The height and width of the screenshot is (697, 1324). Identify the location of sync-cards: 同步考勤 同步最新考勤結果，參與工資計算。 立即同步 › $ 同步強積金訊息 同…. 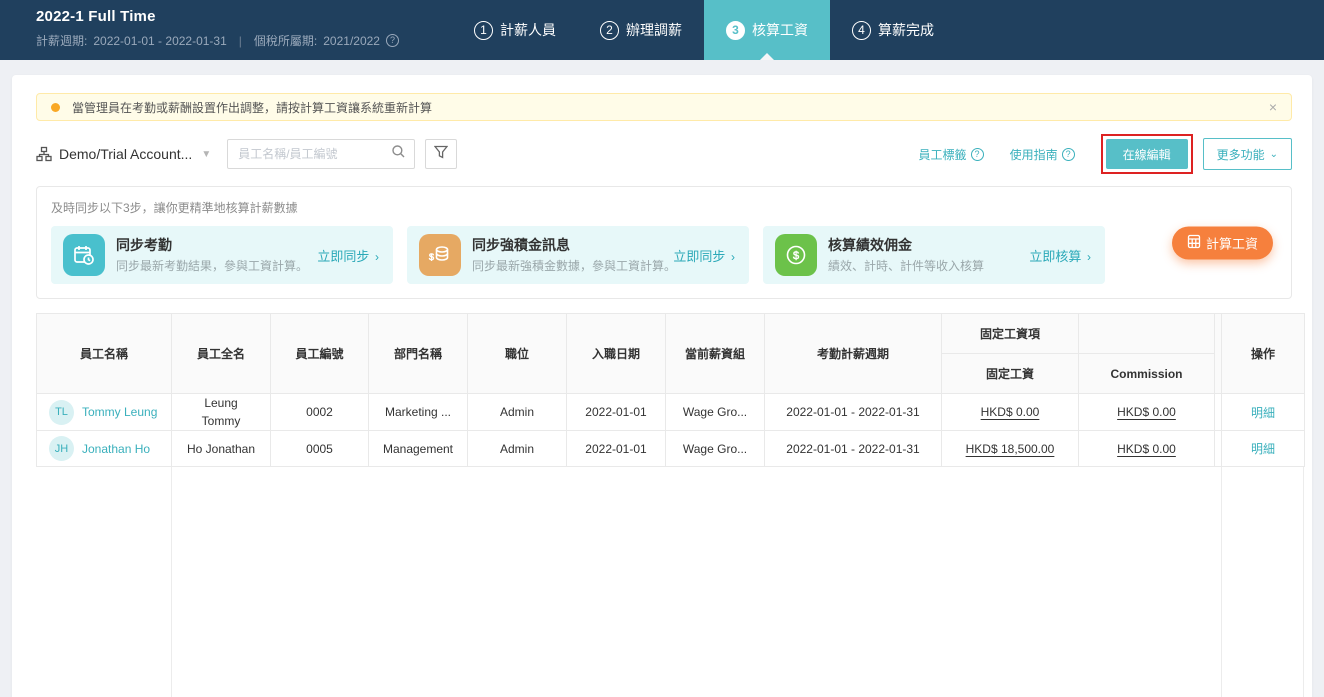
(664, 255).